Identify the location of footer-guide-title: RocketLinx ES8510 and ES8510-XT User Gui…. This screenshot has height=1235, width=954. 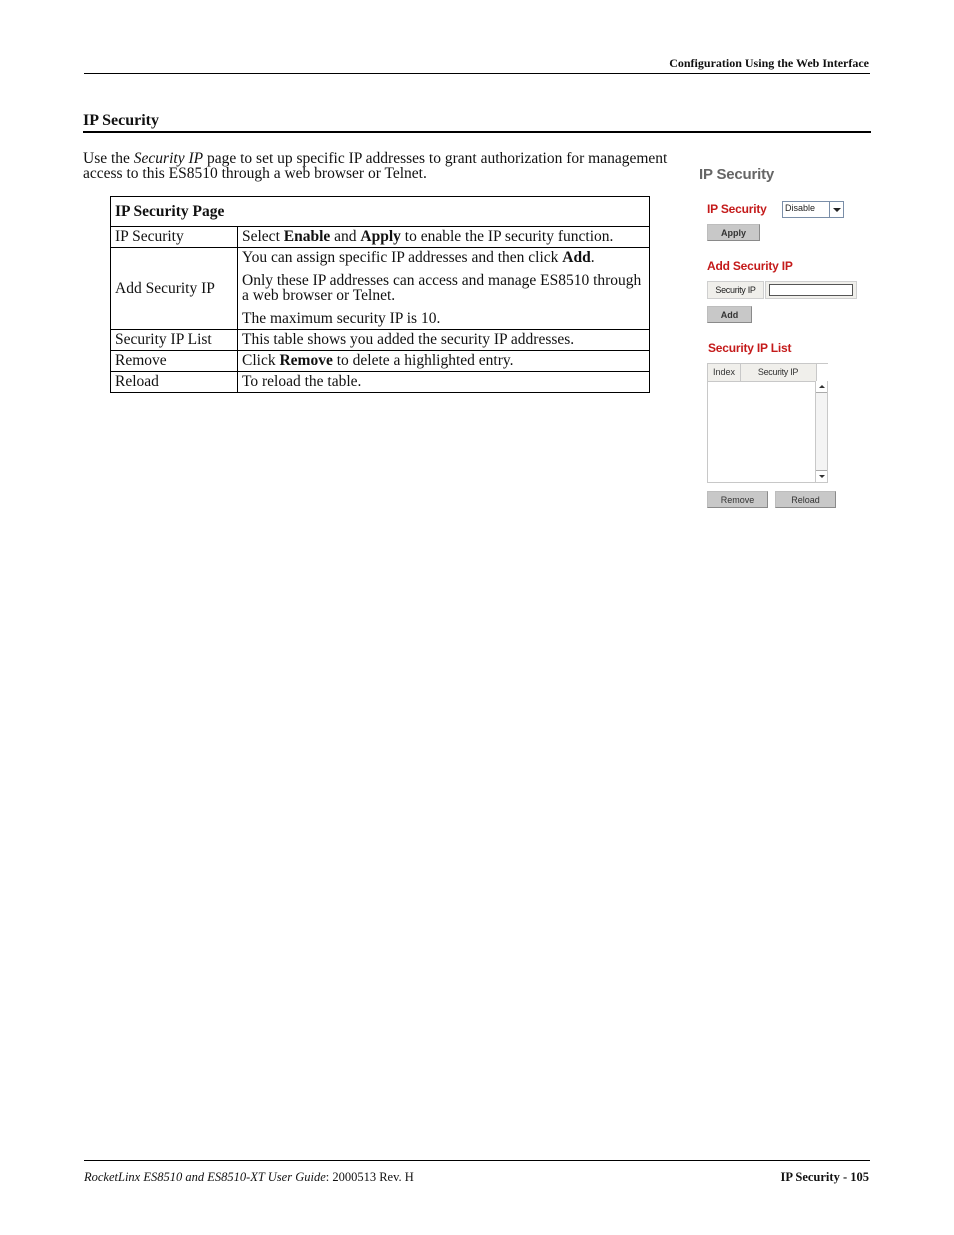
(249, 1177).